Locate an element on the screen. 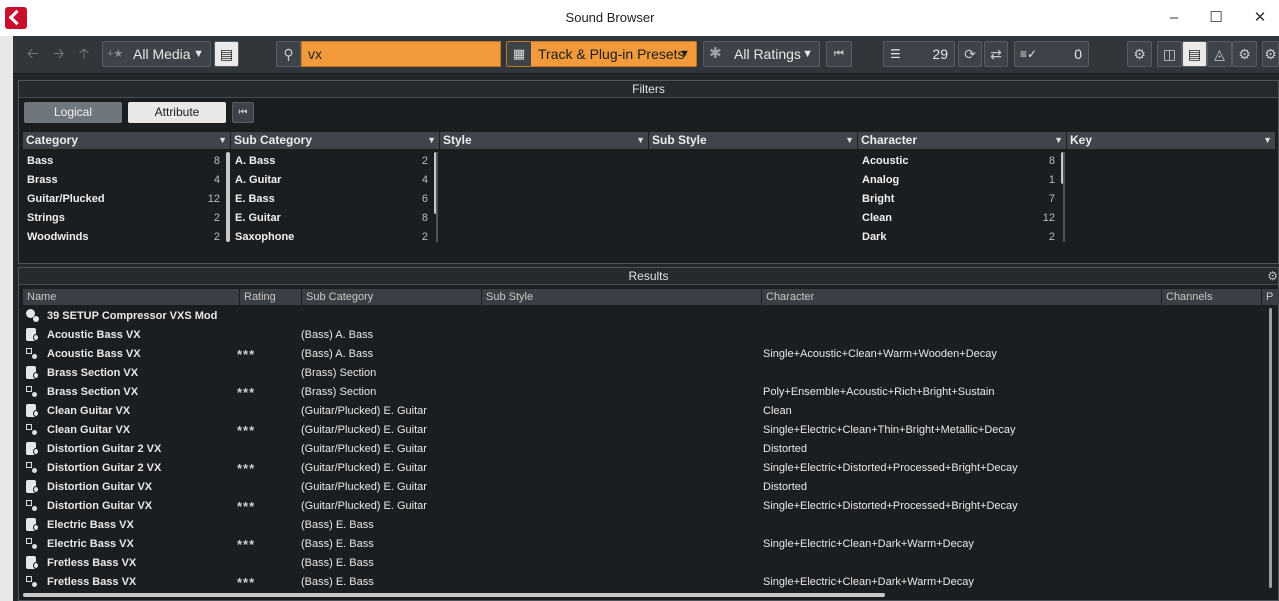  result-count: 29 is located at coordinates (940, 54).